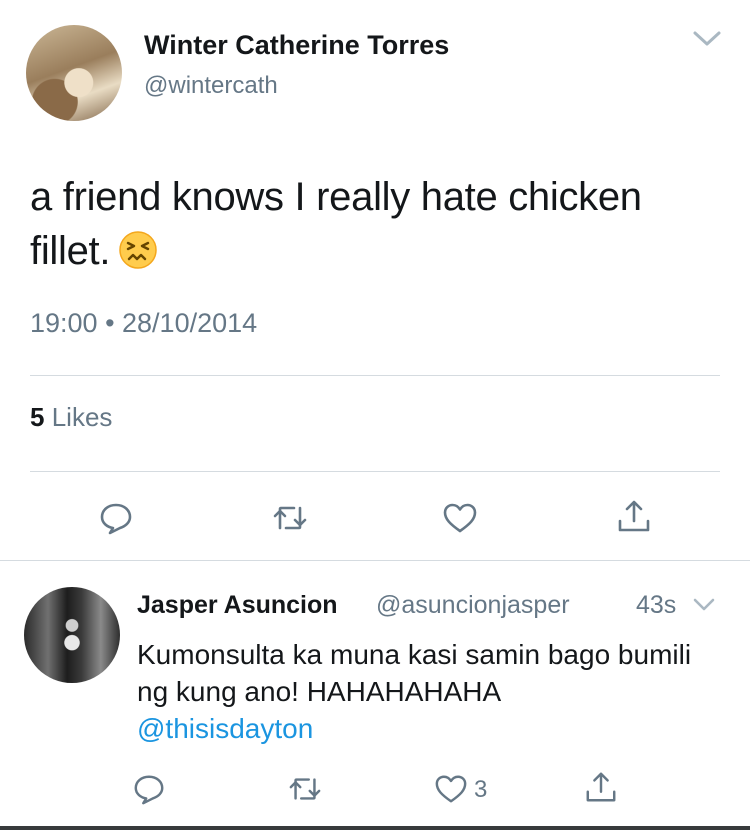  Describe the element at coordinates (211, 86) in the screenshot. I see `user-handle: @wintercath` at that location.